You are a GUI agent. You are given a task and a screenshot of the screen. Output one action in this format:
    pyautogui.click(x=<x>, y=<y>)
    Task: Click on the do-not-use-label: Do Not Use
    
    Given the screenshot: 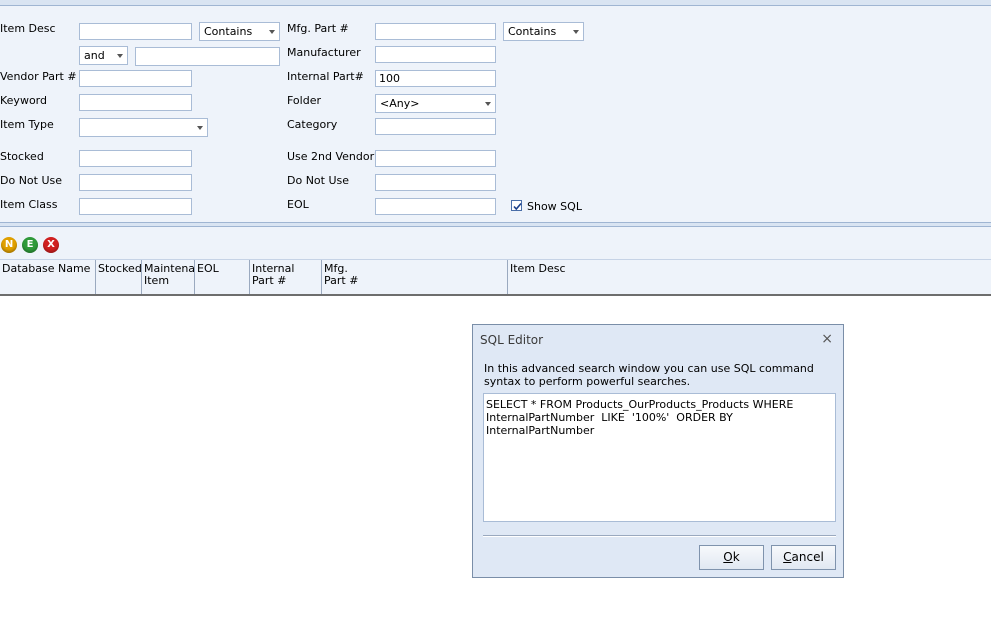 What is the action you would take?
    pyautogui.click(x=31, y=180)
    